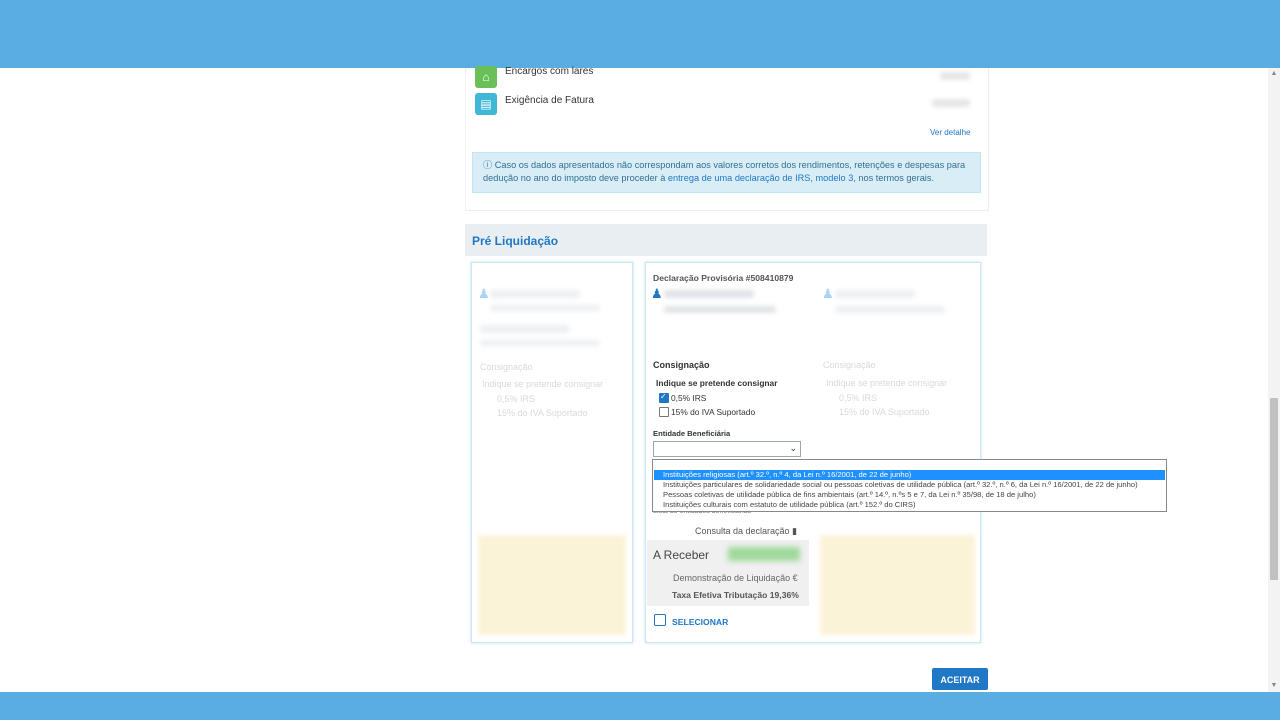 Image resolution: width=1280 pixels, height=720 pixels. I want to click on irs-label: 0,5% IRS, so click(689, 398).